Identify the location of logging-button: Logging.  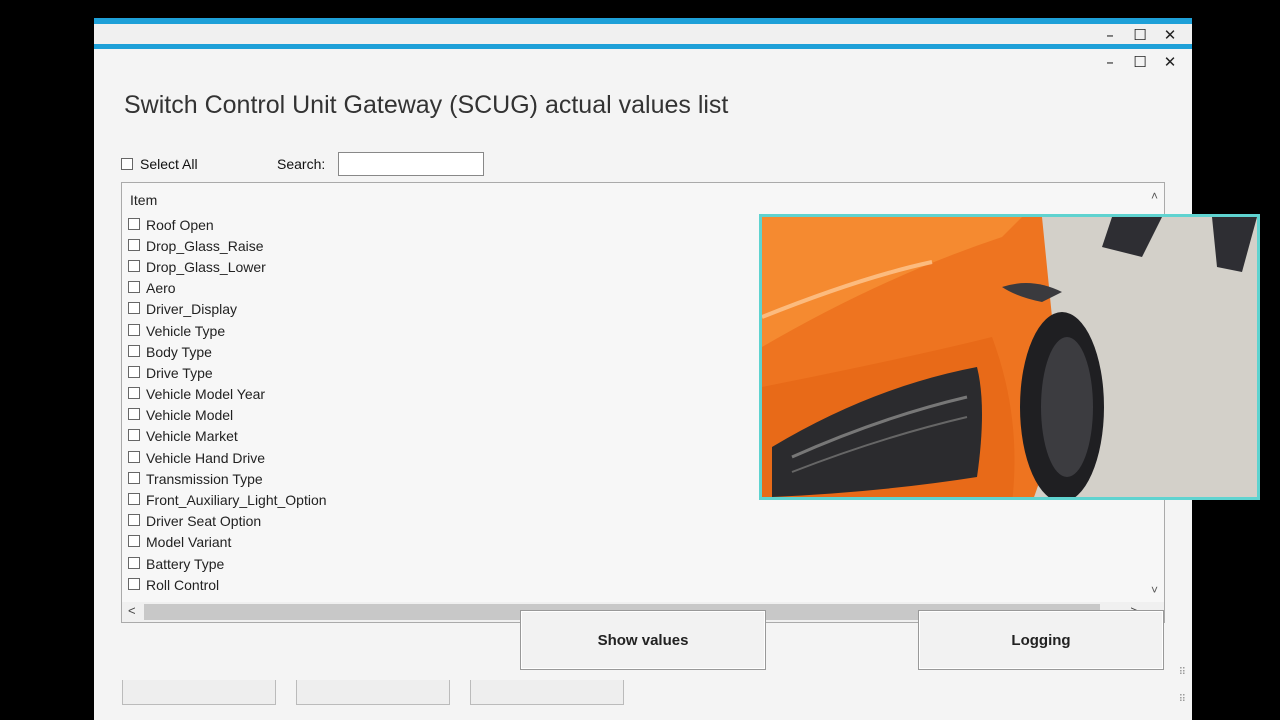
(1041, 640).